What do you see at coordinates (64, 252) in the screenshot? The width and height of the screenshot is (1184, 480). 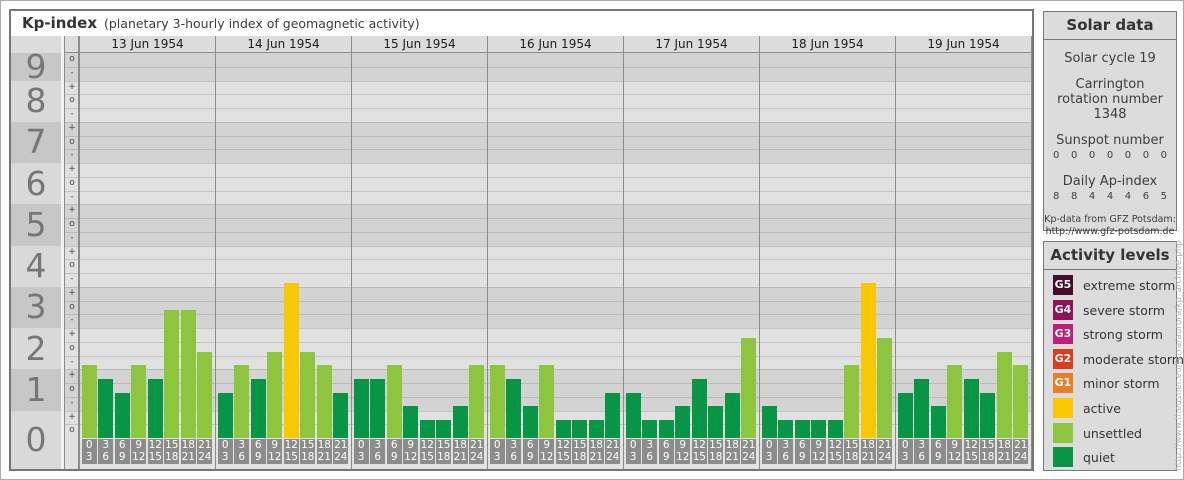 I see `sublabel-column-left-border` at bounding box center [64, 252].